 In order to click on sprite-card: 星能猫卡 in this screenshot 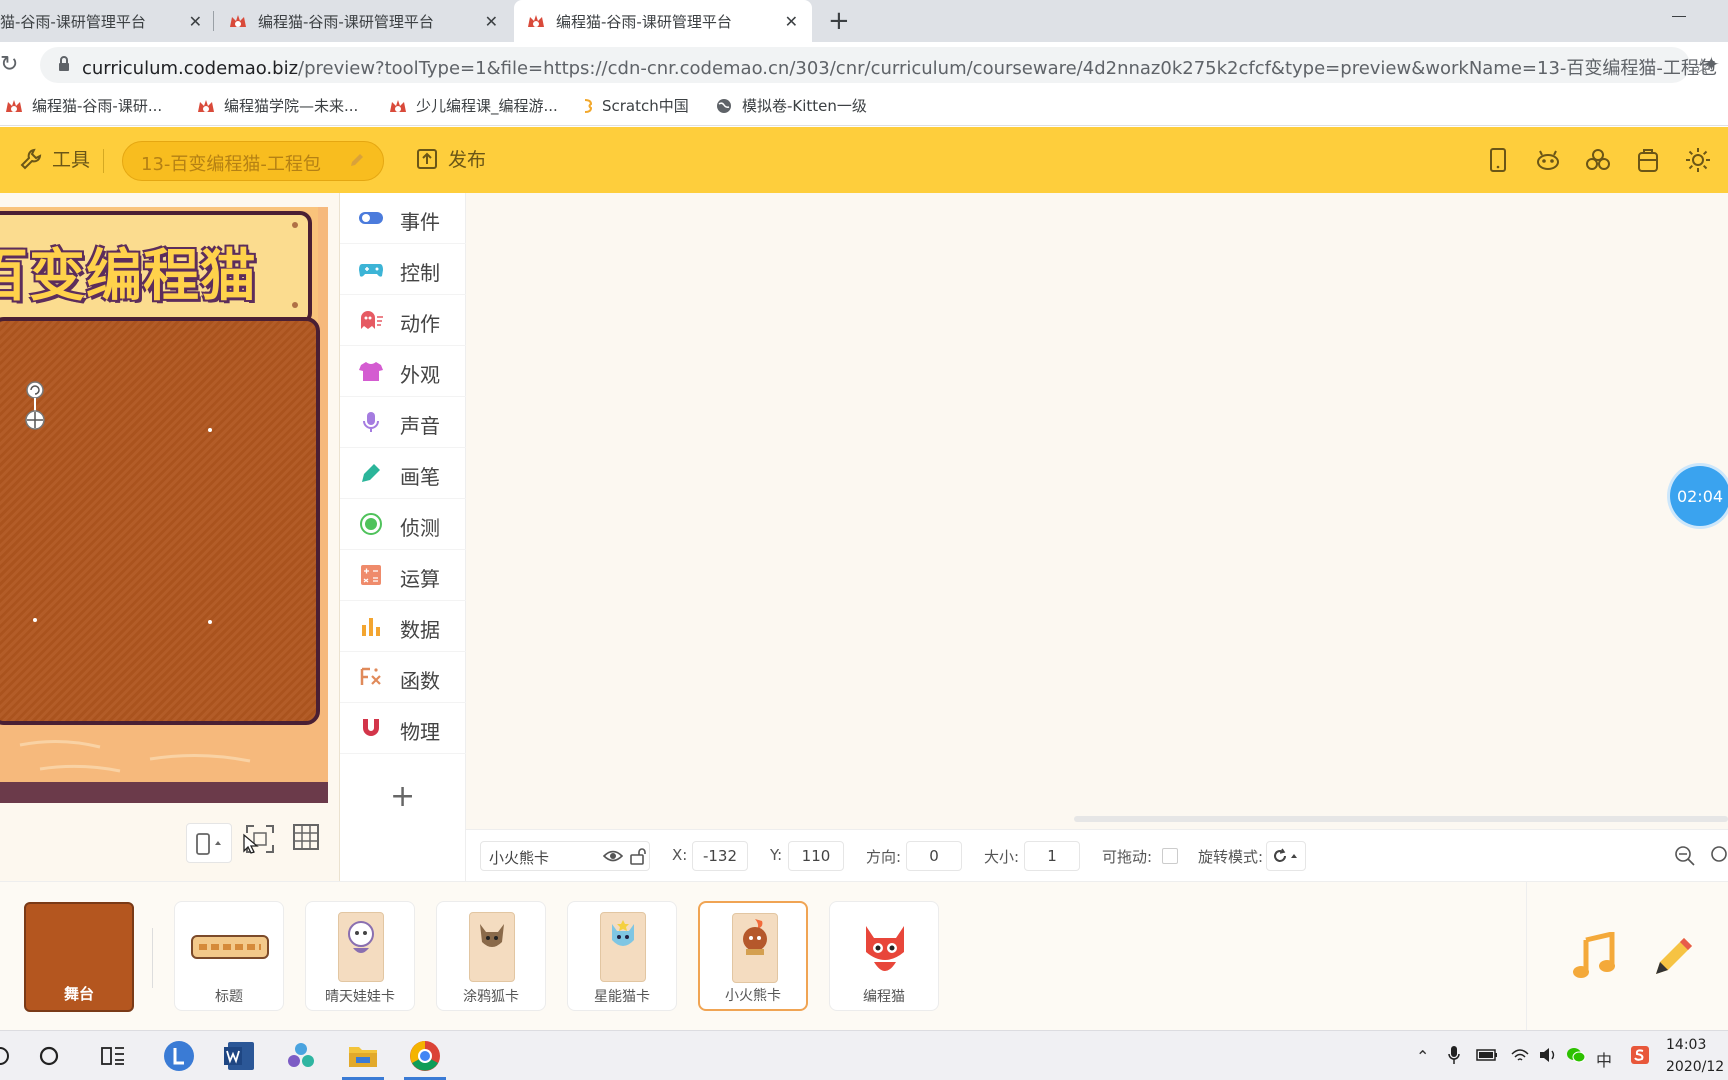, I will do `click(622, 956)`.